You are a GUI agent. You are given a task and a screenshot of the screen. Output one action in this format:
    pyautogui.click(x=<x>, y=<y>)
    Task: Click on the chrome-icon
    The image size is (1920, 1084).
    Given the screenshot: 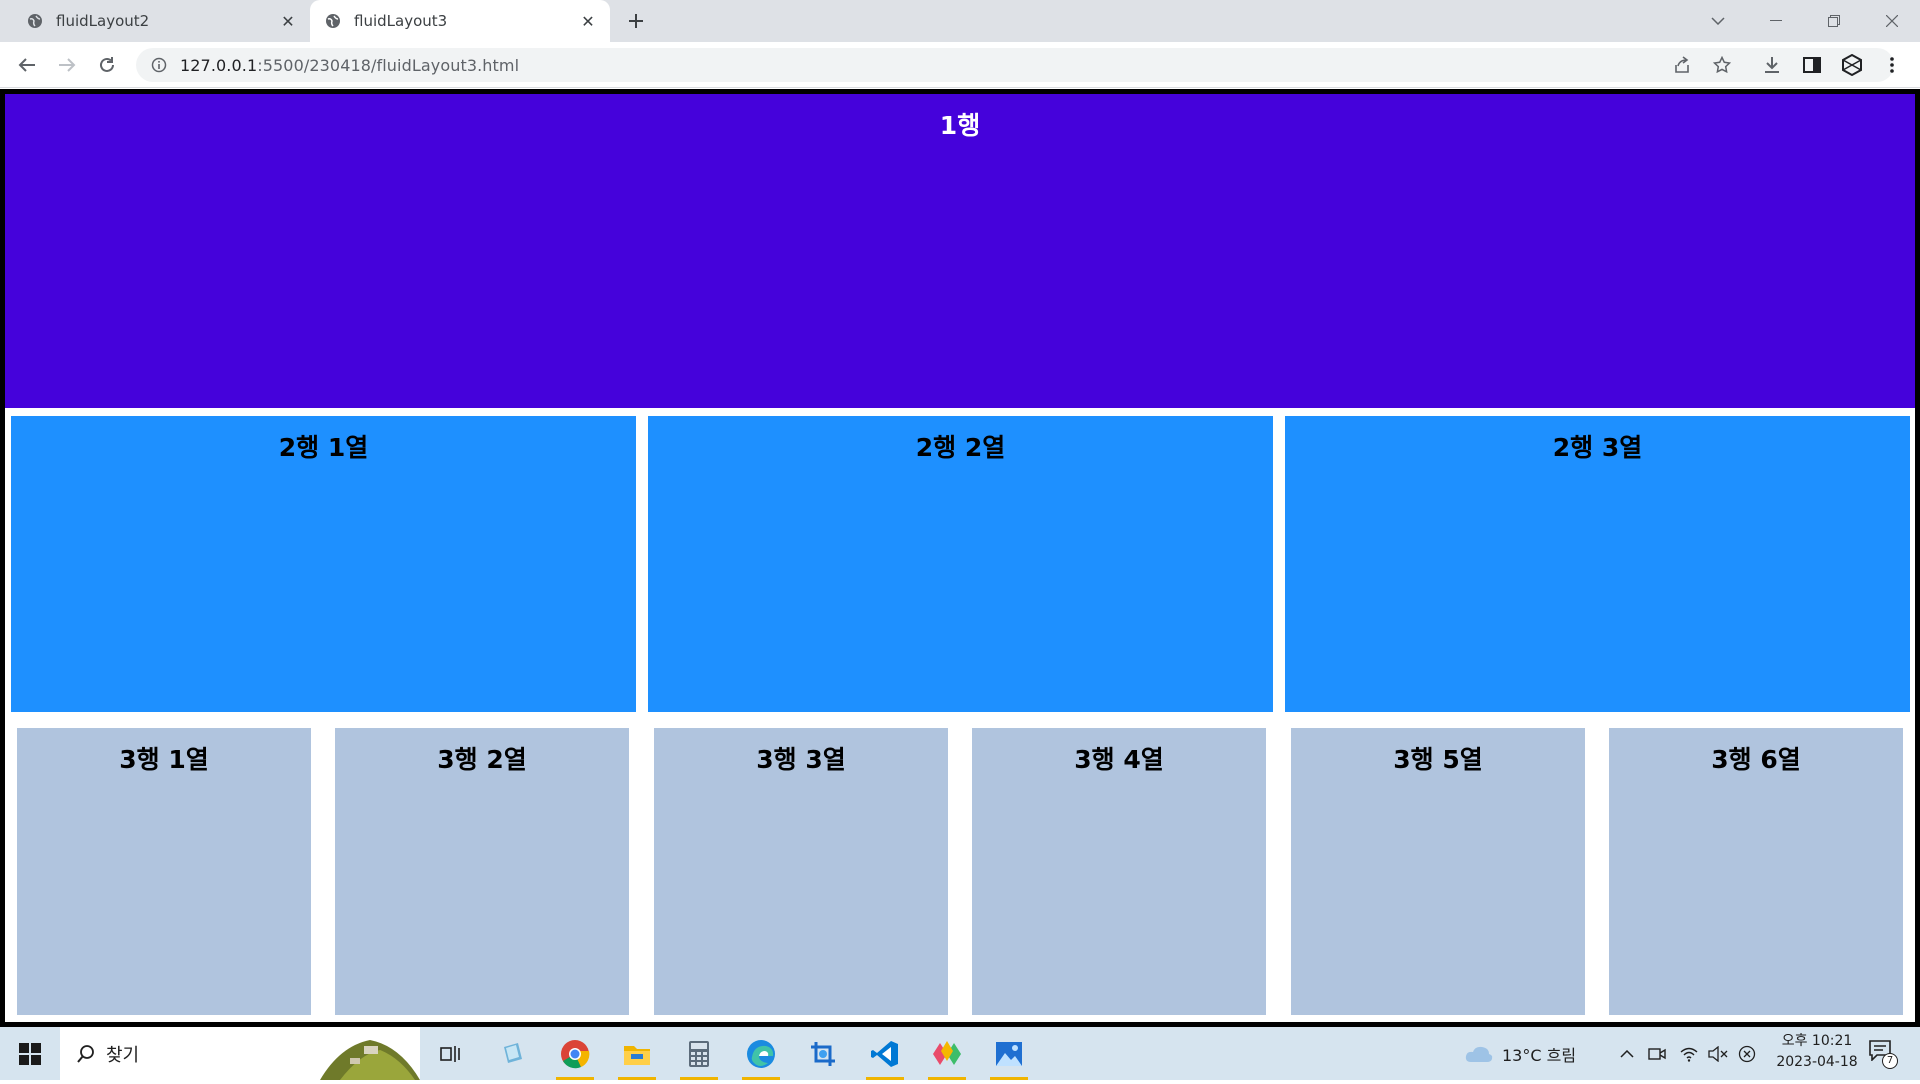 What is the action you would take?
    pyautogui.click(x=575, y=1053)
    